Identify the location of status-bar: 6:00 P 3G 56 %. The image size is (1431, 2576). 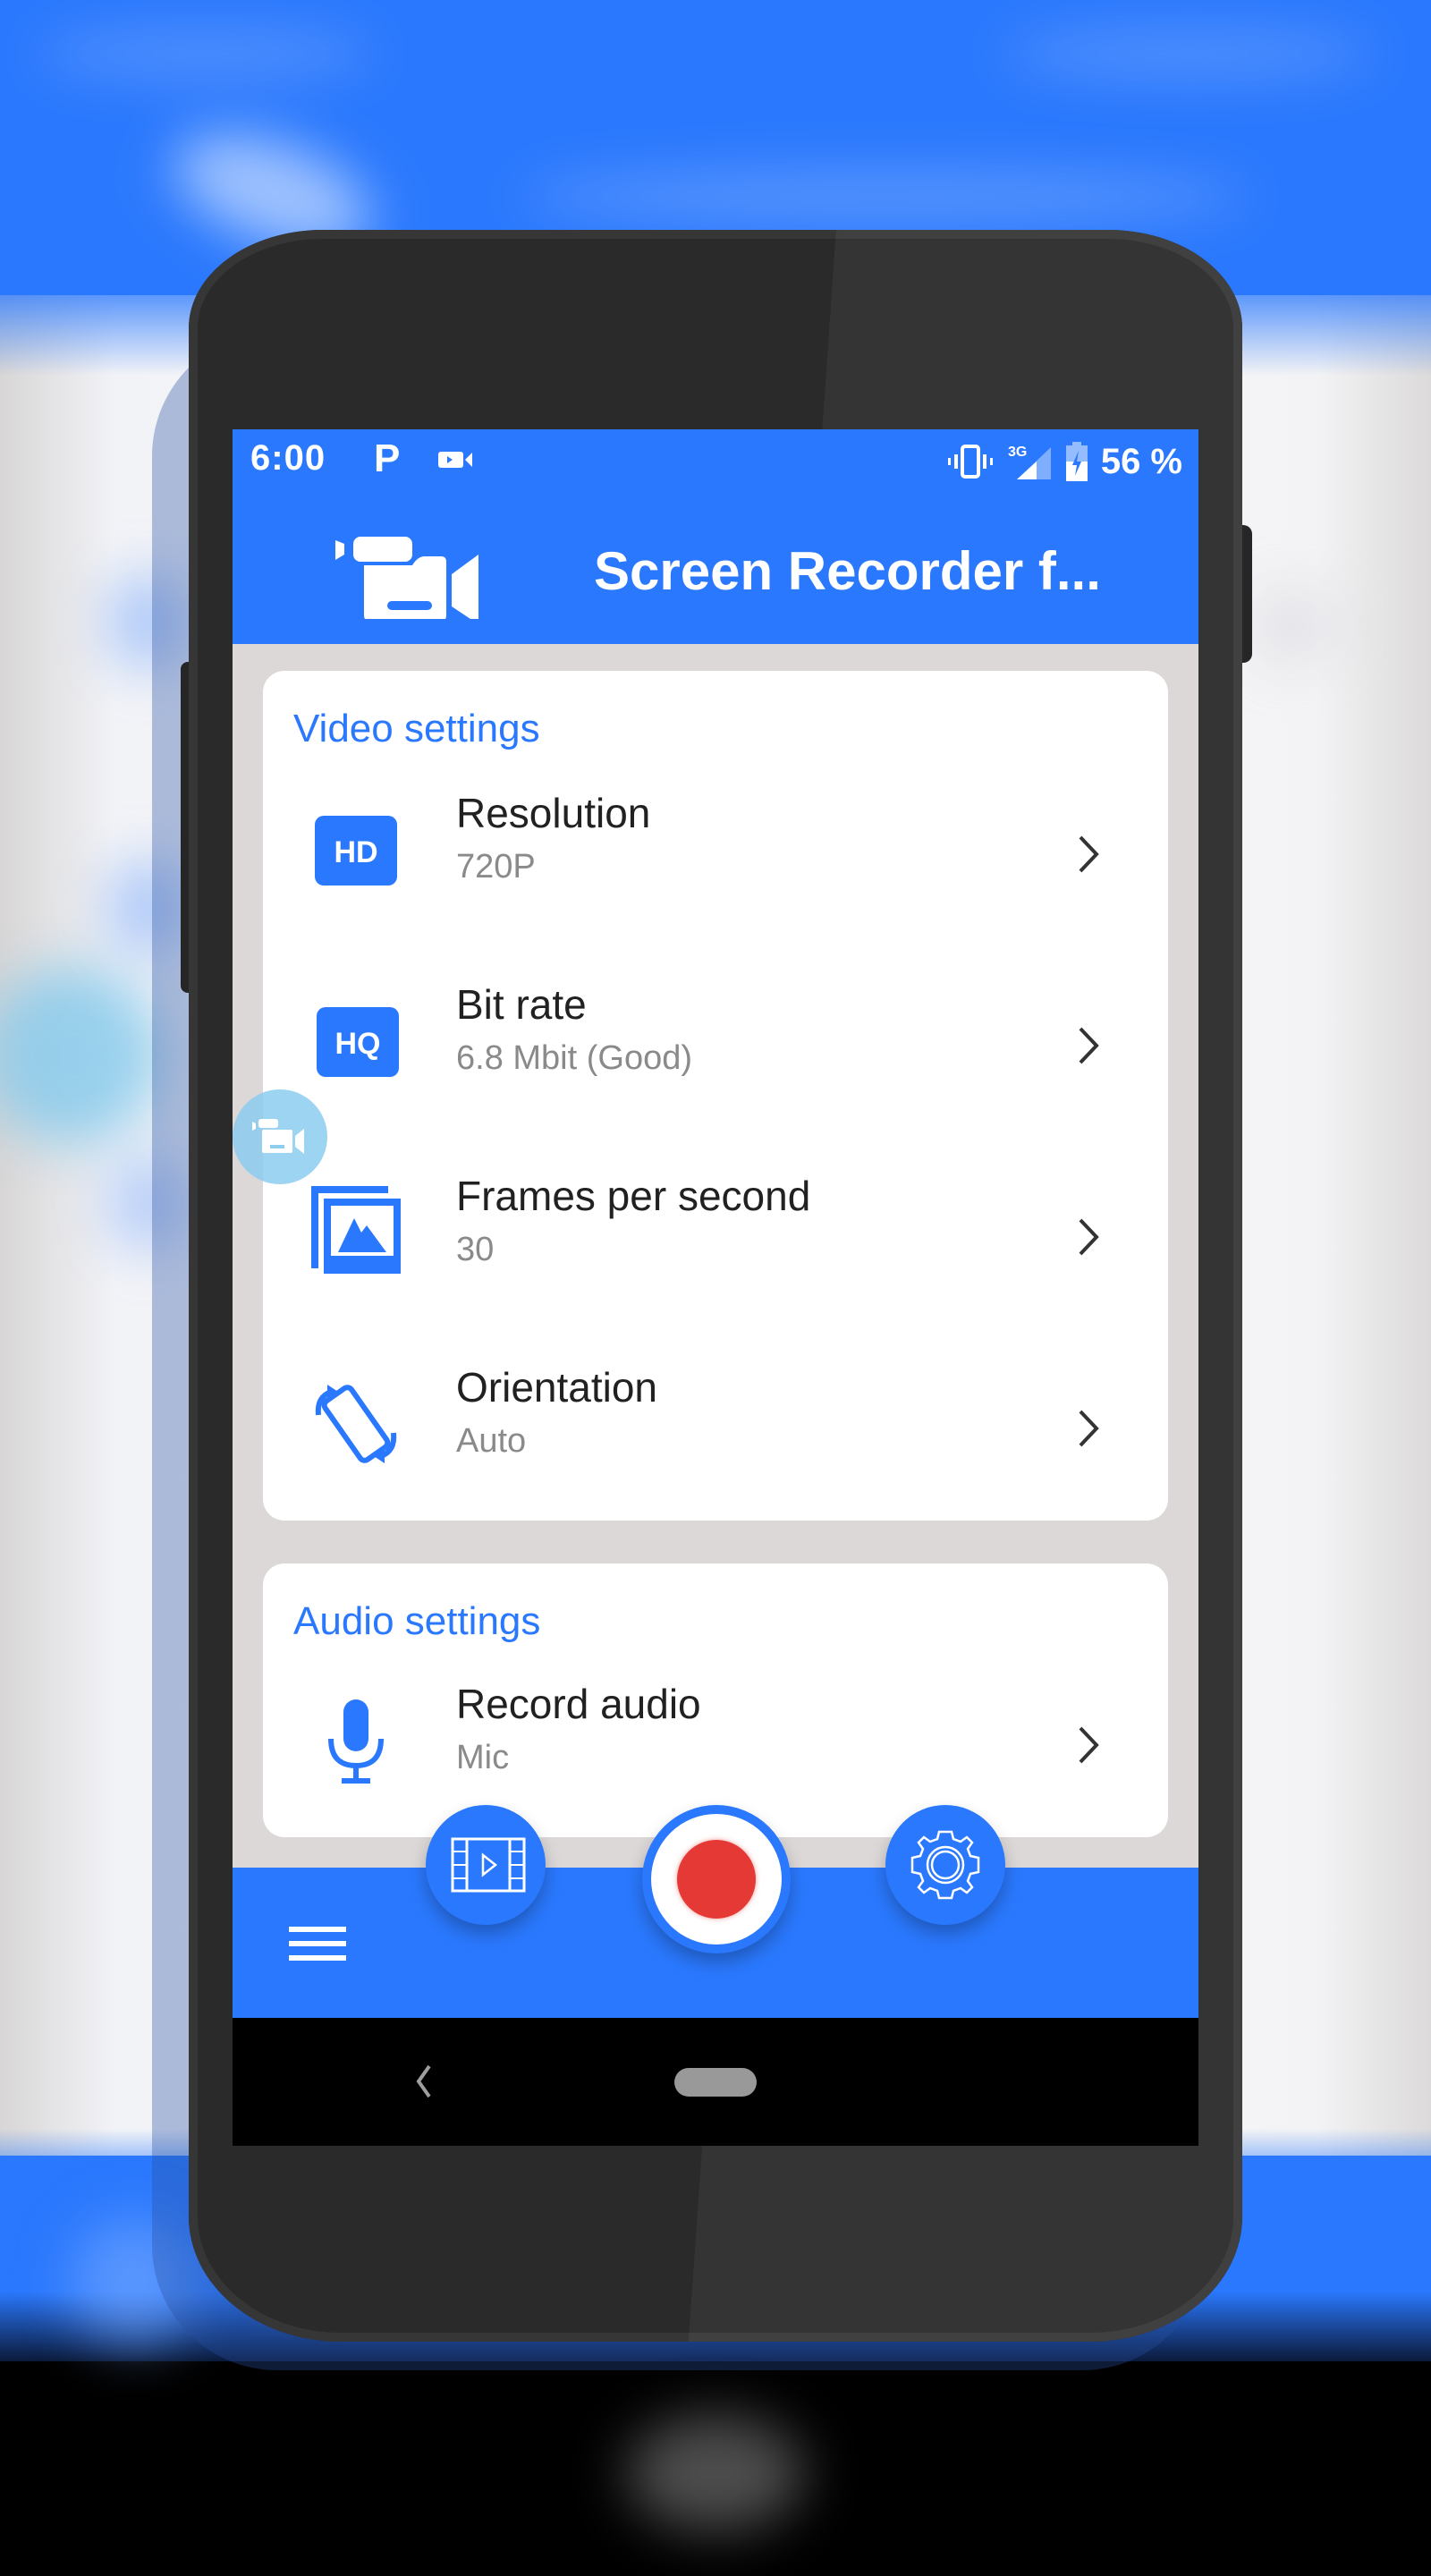
(716, 461).